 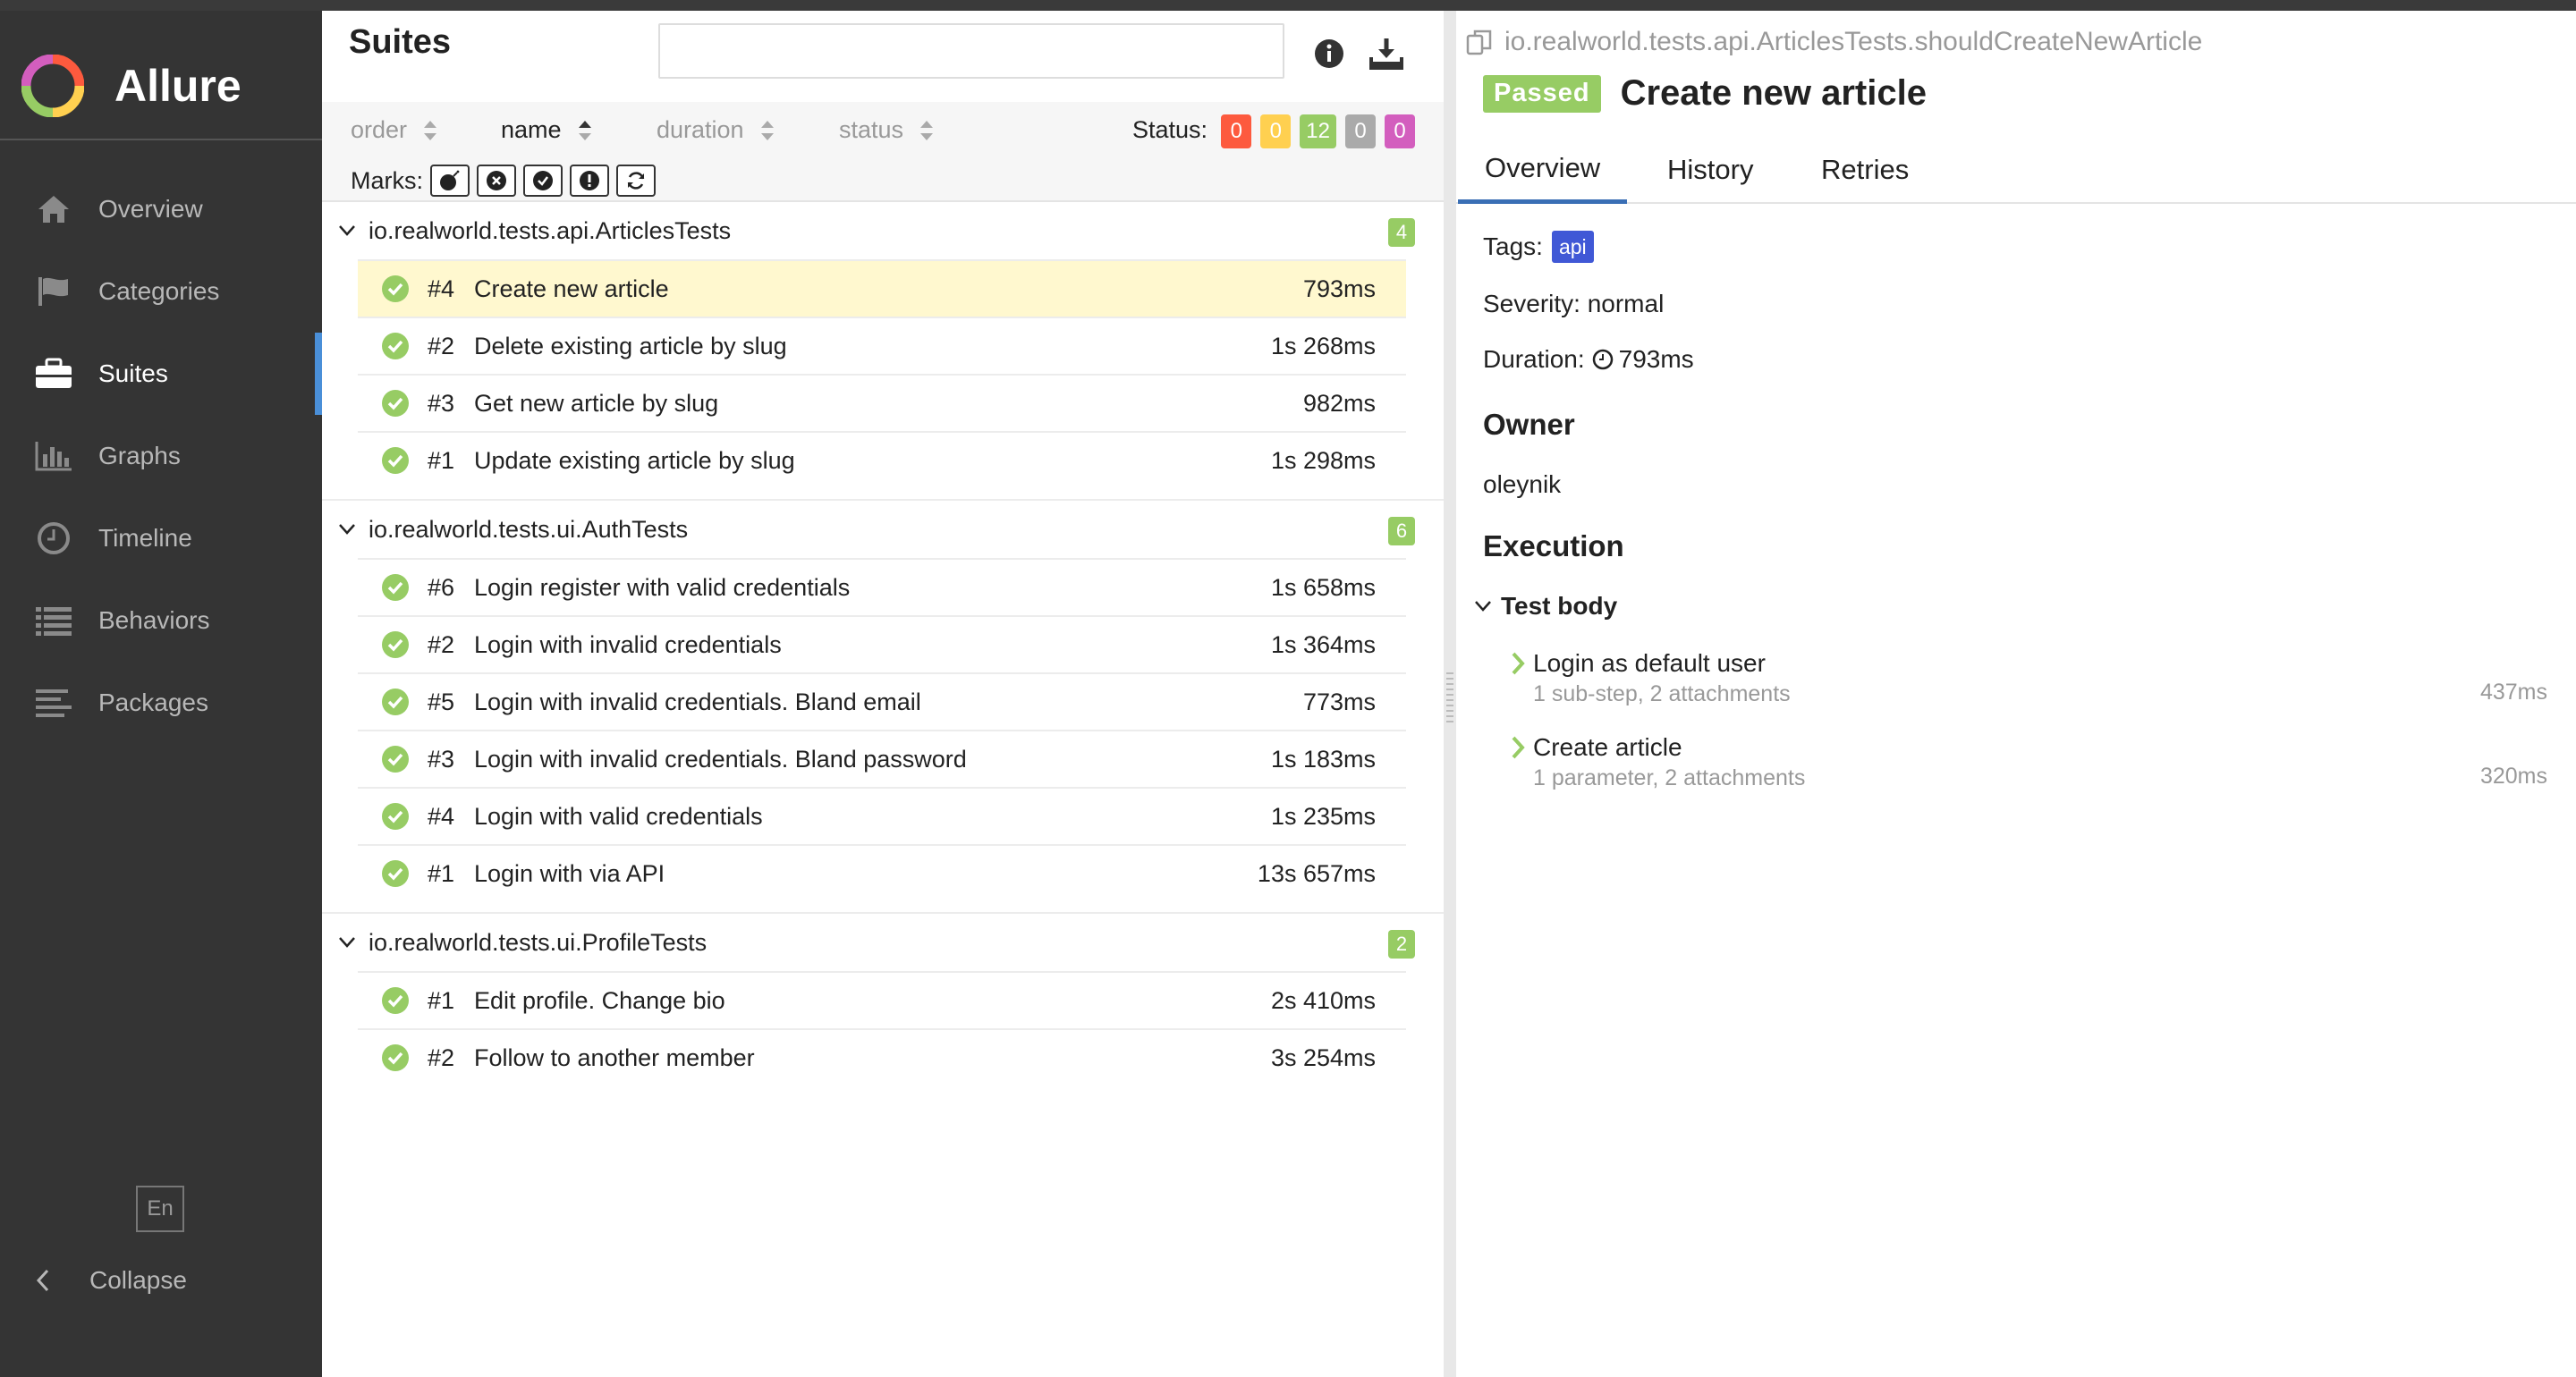 I want to click on collapse-button: Collapse, so click(x=111, y=1280).